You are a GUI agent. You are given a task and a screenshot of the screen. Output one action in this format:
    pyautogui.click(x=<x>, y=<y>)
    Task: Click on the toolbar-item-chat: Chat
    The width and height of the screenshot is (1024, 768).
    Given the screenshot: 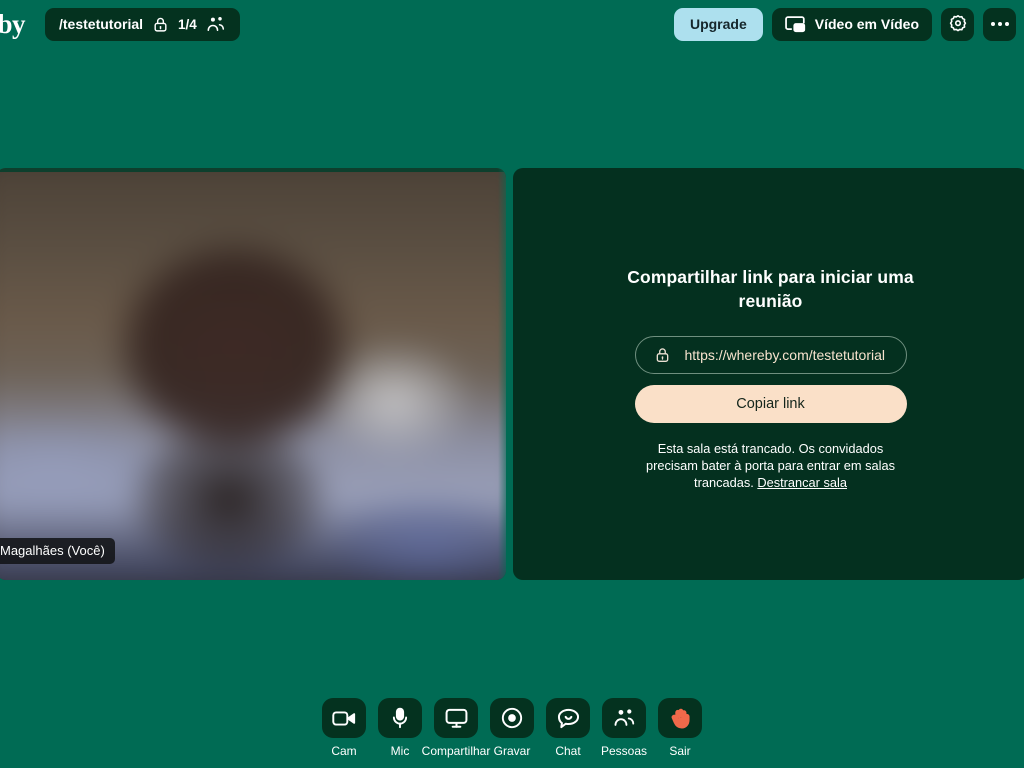 What is the action you would take?
    pyautogui.click(x=568, y=728)
    